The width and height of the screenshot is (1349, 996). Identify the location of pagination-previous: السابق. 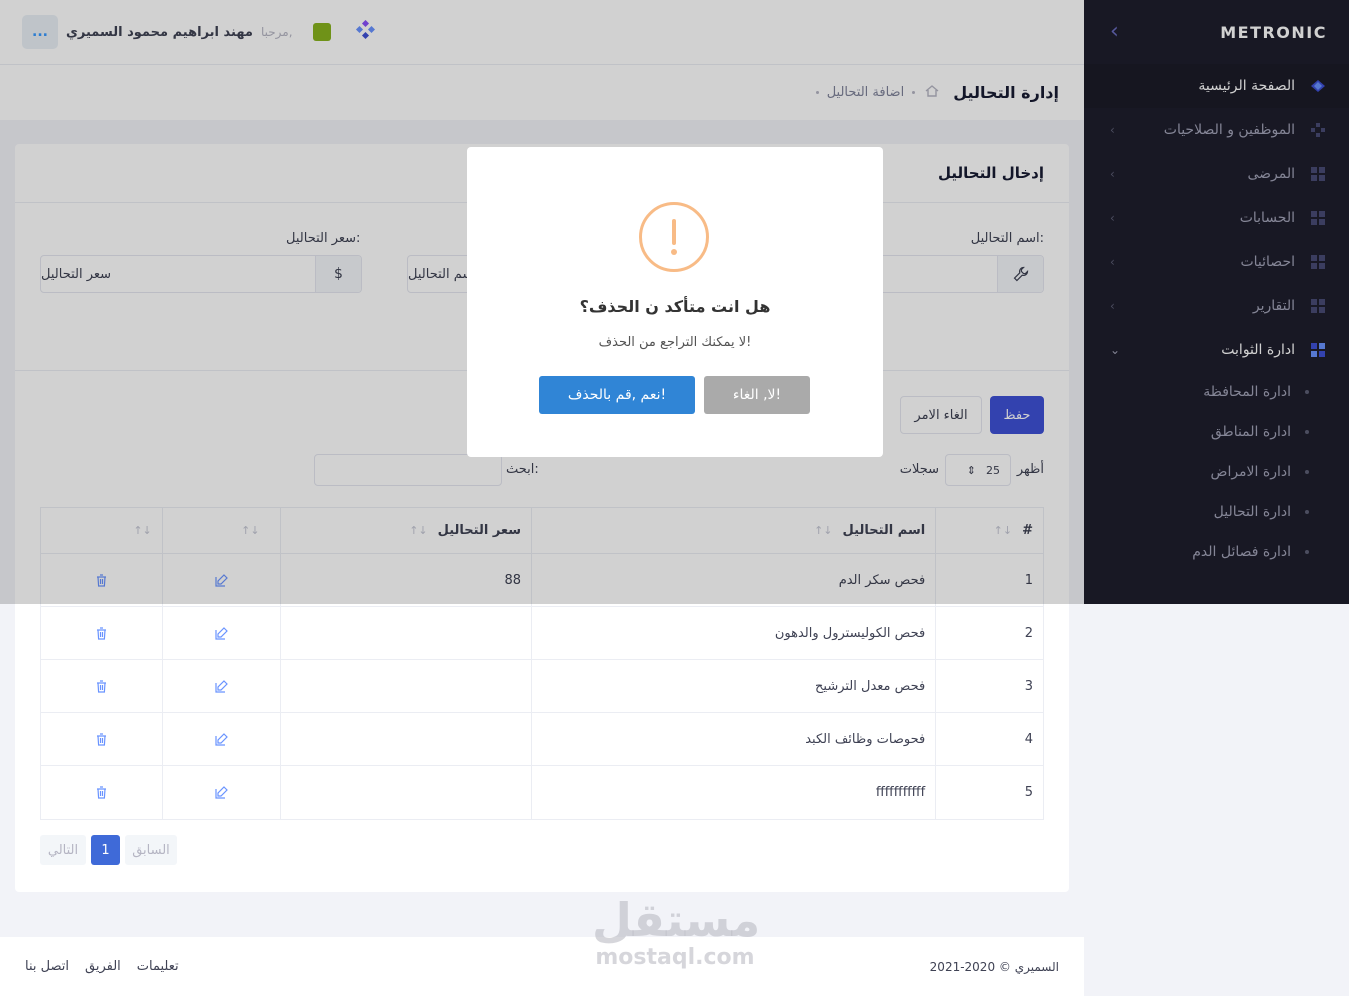
(151, 850).